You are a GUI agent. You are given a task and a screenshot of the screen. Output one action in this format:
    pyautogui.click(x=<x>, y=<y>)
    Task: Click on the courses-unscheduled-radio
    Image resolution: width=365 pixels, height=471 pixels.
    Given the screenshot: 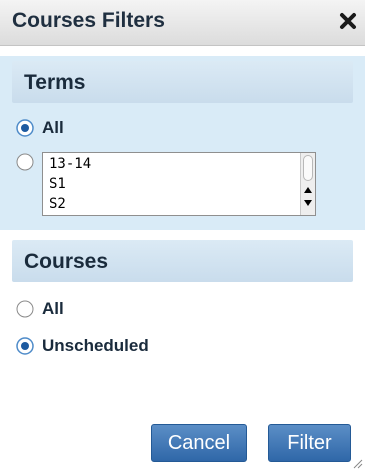 What is the action you would take?
    pyautogui.click(x=25, y=346)
    